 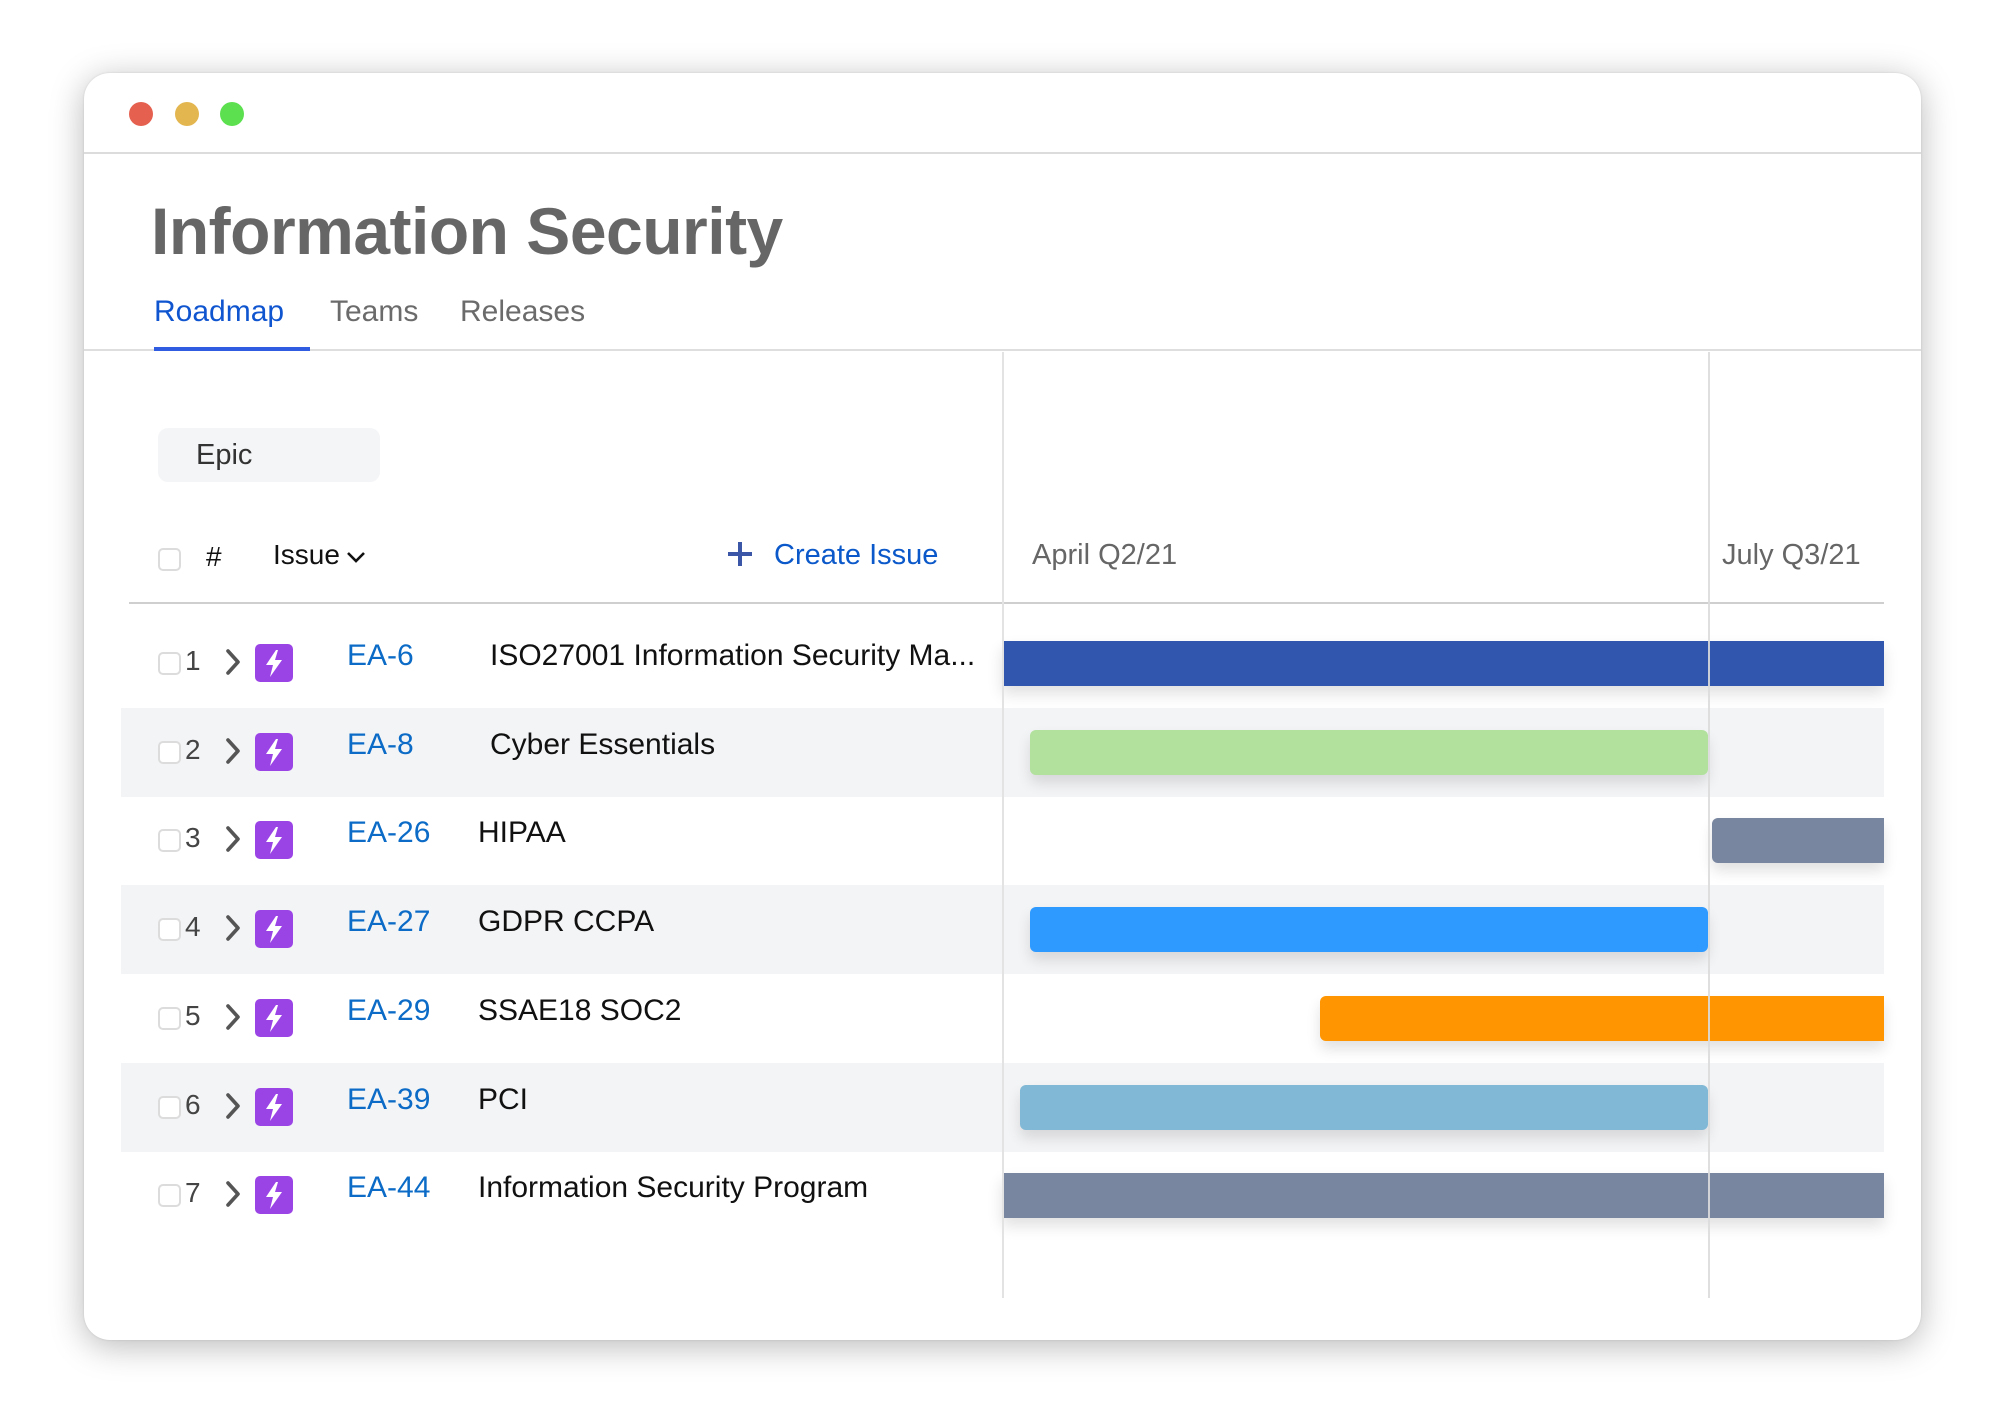 I want to click on issue-key-link: EA-44, so click(x=388, y=1188).